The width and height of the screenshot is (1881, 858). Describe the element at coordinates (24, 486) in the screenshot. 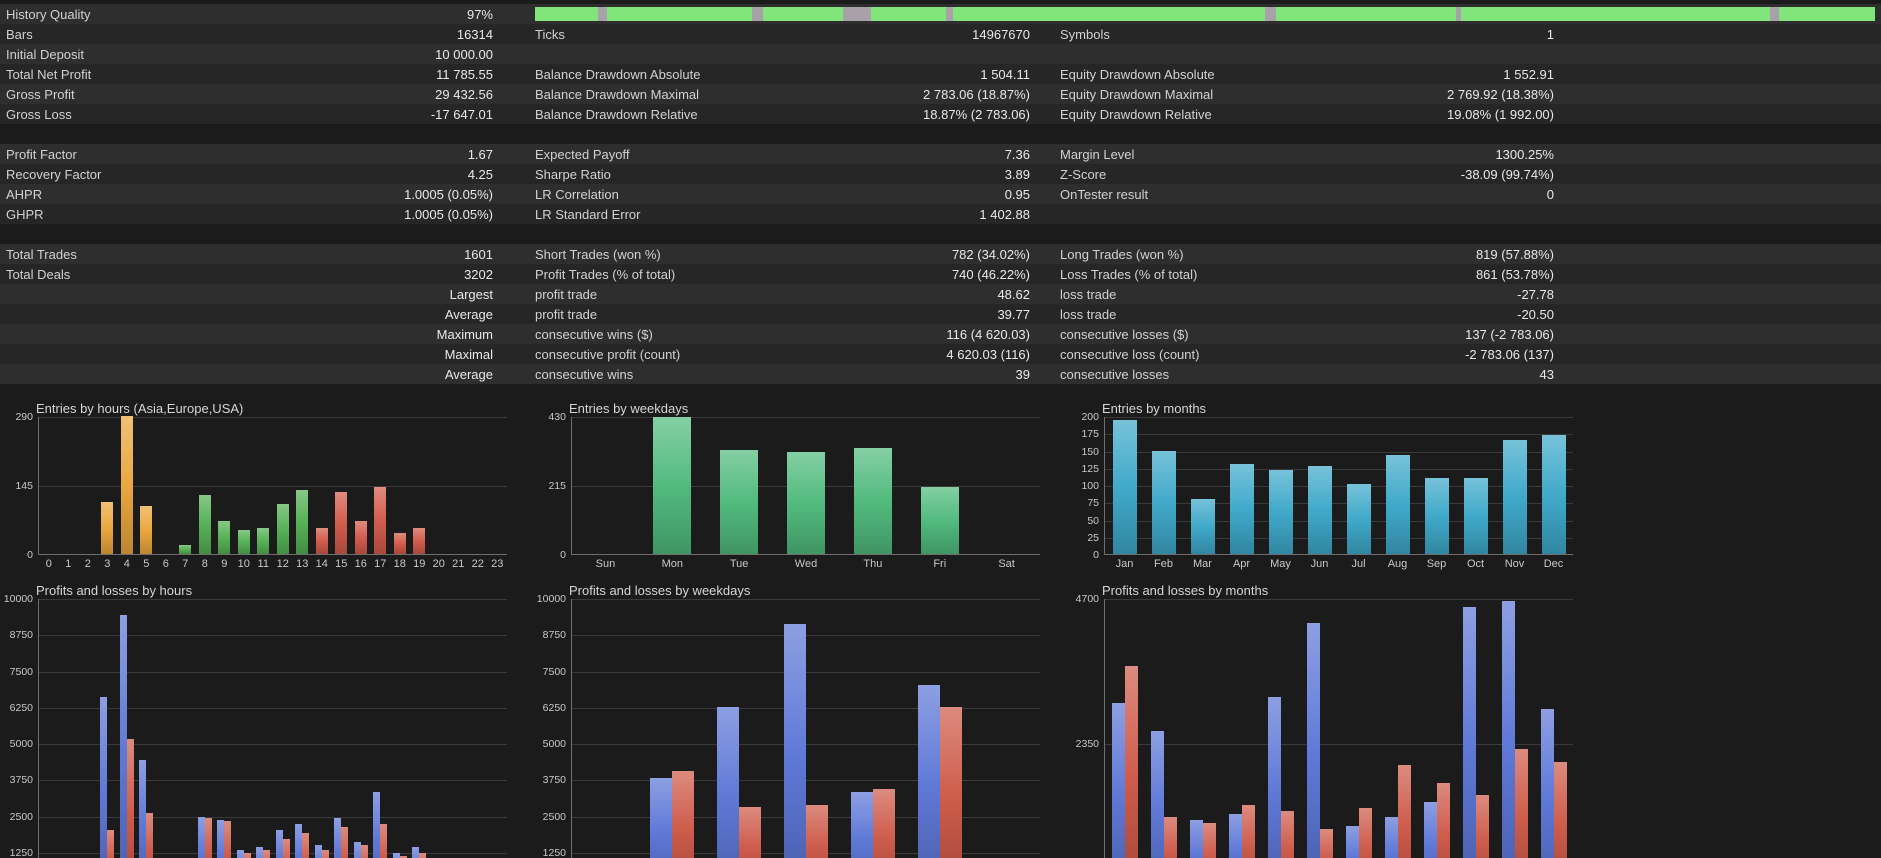

I see `y-tick-label: 145` at that location.